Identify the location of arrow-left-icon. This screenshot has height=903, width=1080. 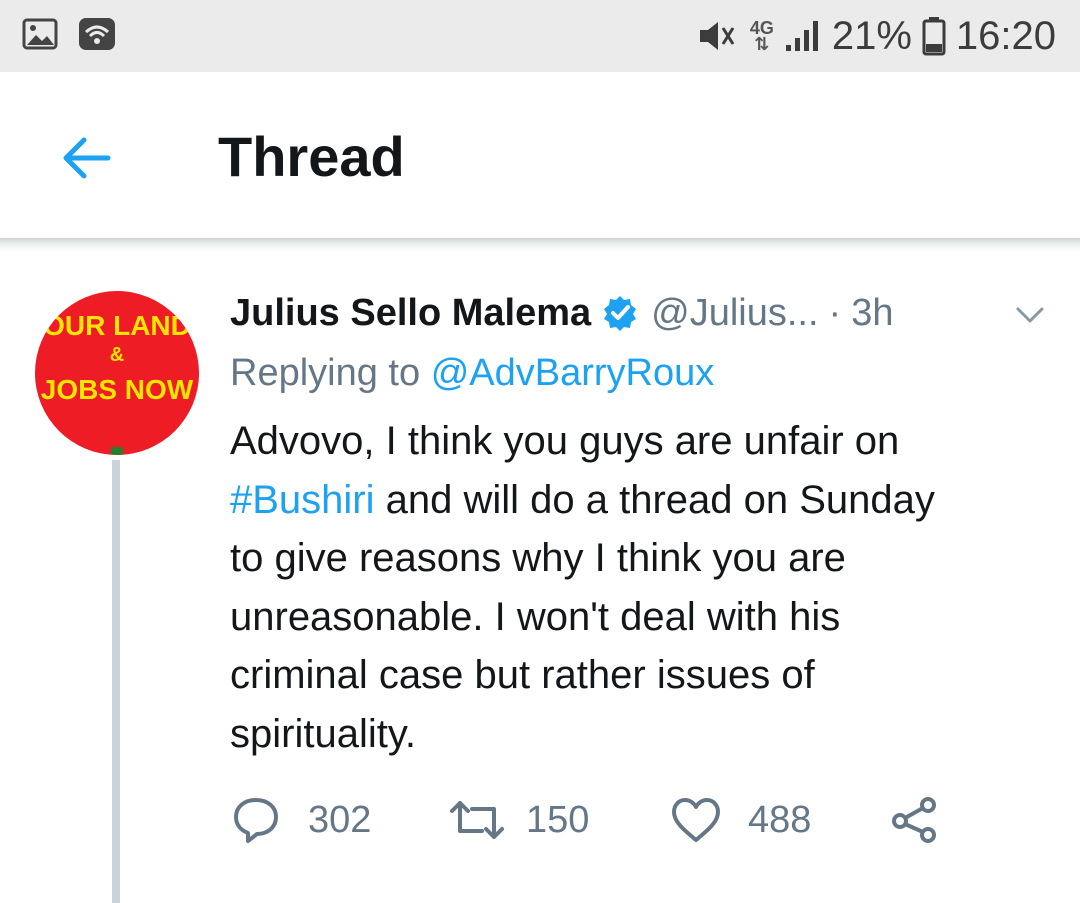
(87, 158).